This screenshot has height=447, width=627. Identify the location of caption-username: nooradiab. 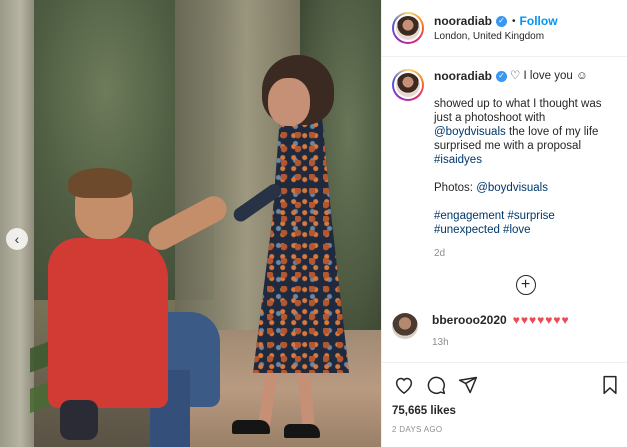
(463, 76).